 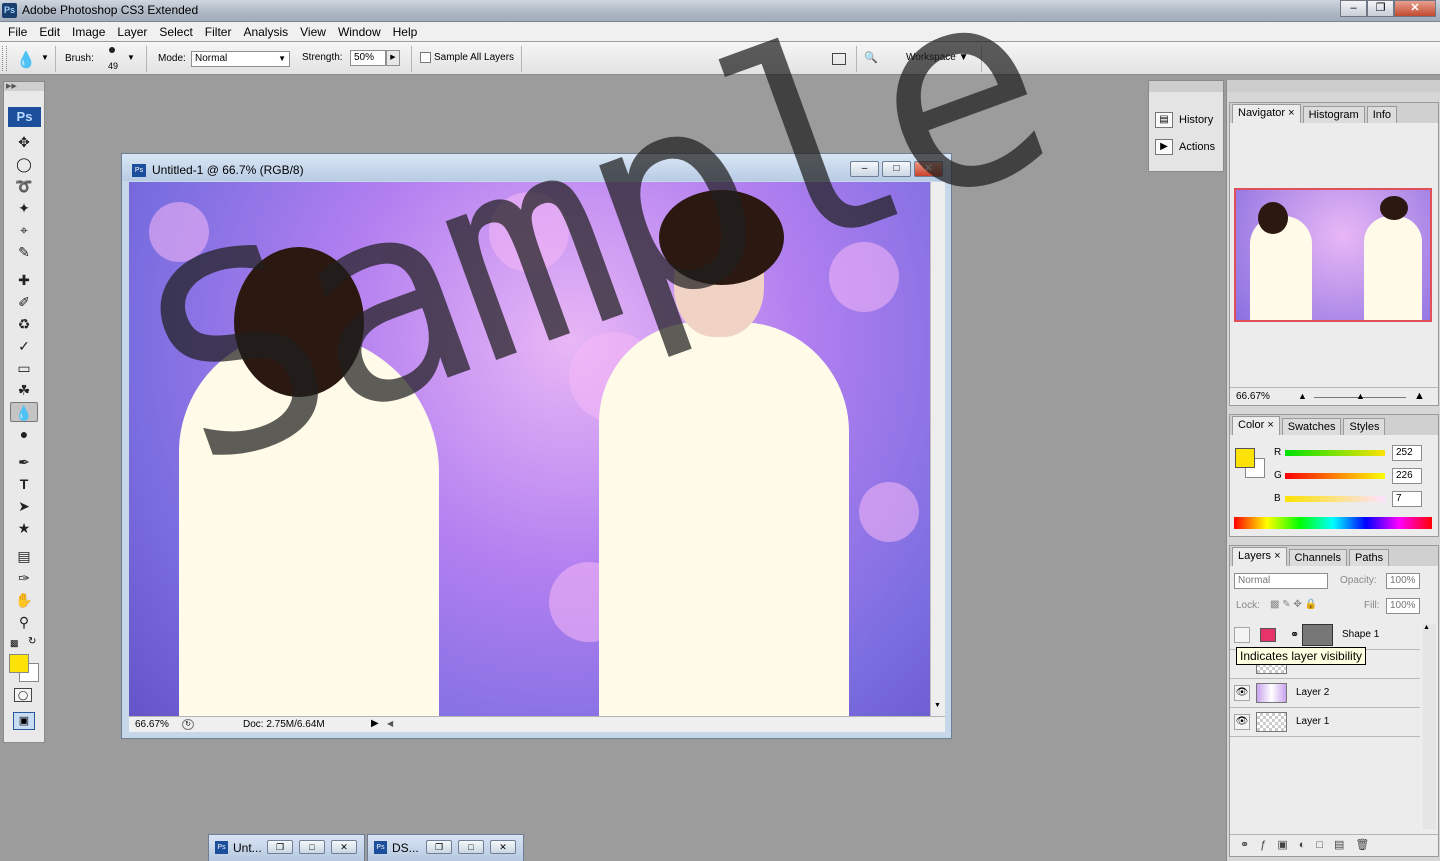 What do you see at coordinates (1253, 396) in the screenshot?
I see `navigator-zoom: 66.67%` at bounding box center [1253, 396].